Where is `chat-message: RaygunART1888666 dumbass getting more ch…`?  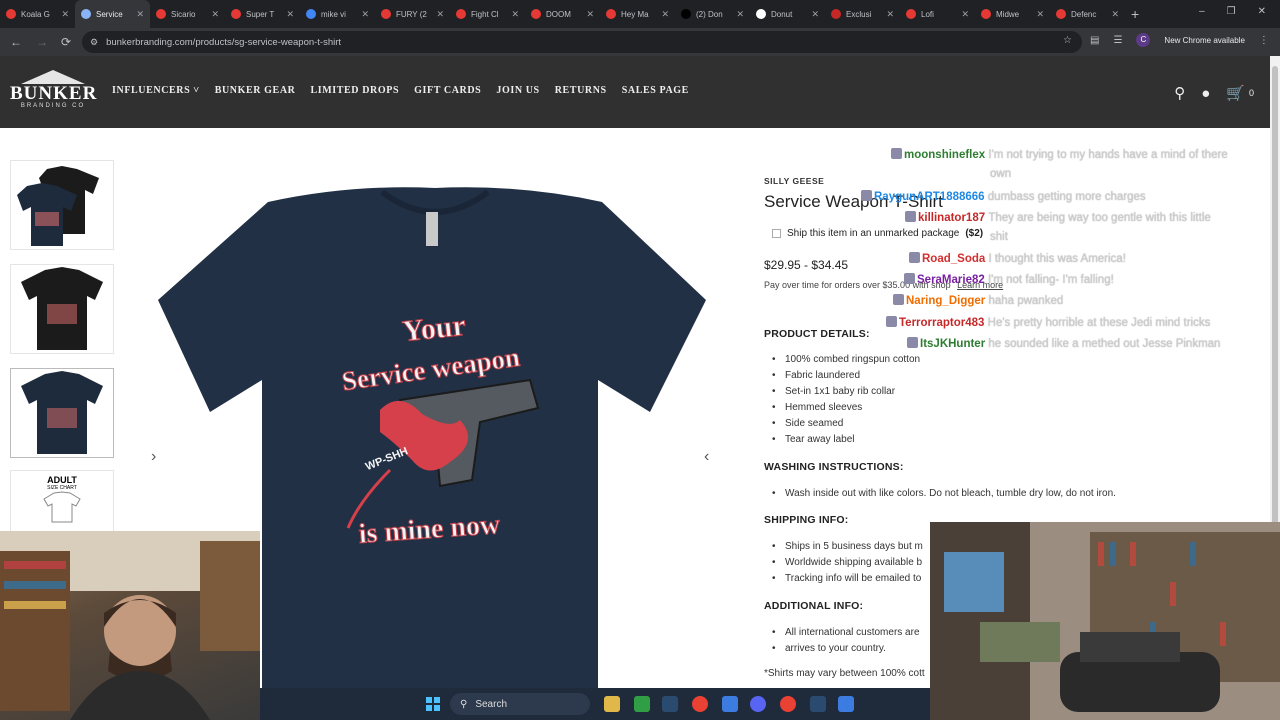 chat-message: RaygunART1888666 dumbass getting more ch… is located at coordinates (1003, 196).